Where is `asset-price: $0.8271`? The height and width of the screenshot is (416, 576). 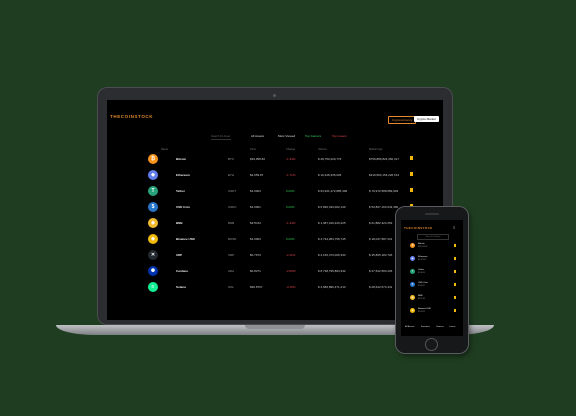 asset-price: $0.8271 is located at coordinates (255, 271).